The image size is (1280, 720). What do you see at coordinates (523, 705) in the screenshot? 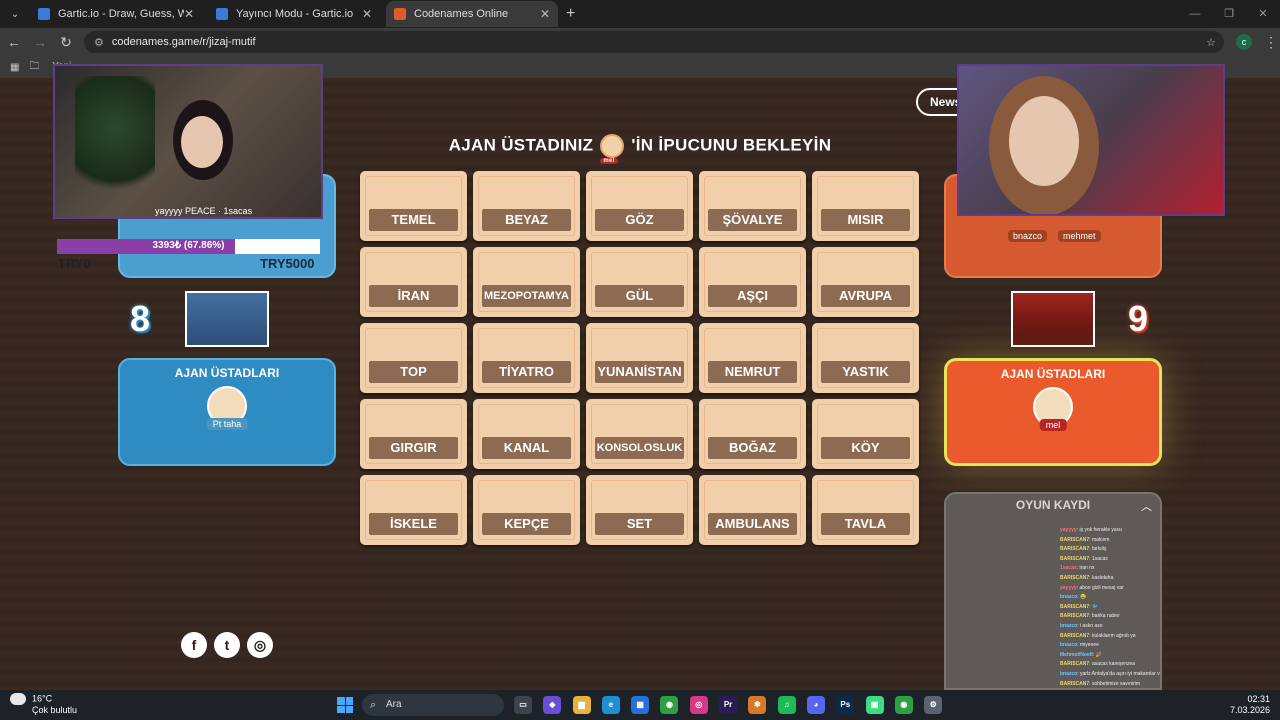
I see `task-view-icon: ▭` at bounding box center [523, 705].